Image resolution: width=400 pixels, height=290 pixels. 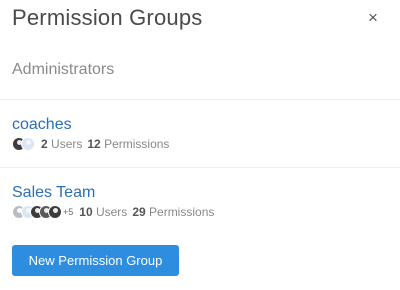 What do you see at coordinates (63, 69) in the screenshot?
I see `administrators-label: Administrators` at bounding box center [63, 69].